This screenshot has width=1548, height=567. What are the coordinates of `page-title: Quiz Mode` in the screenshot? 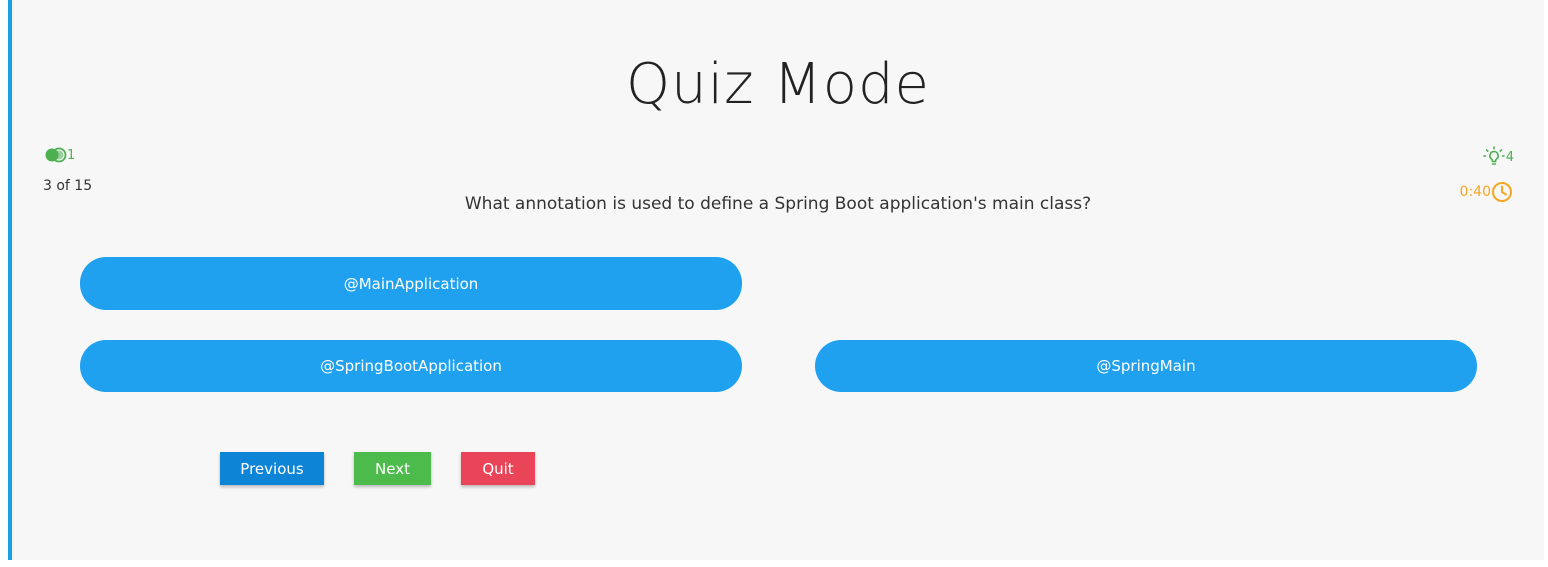 It's located at (778, 84).